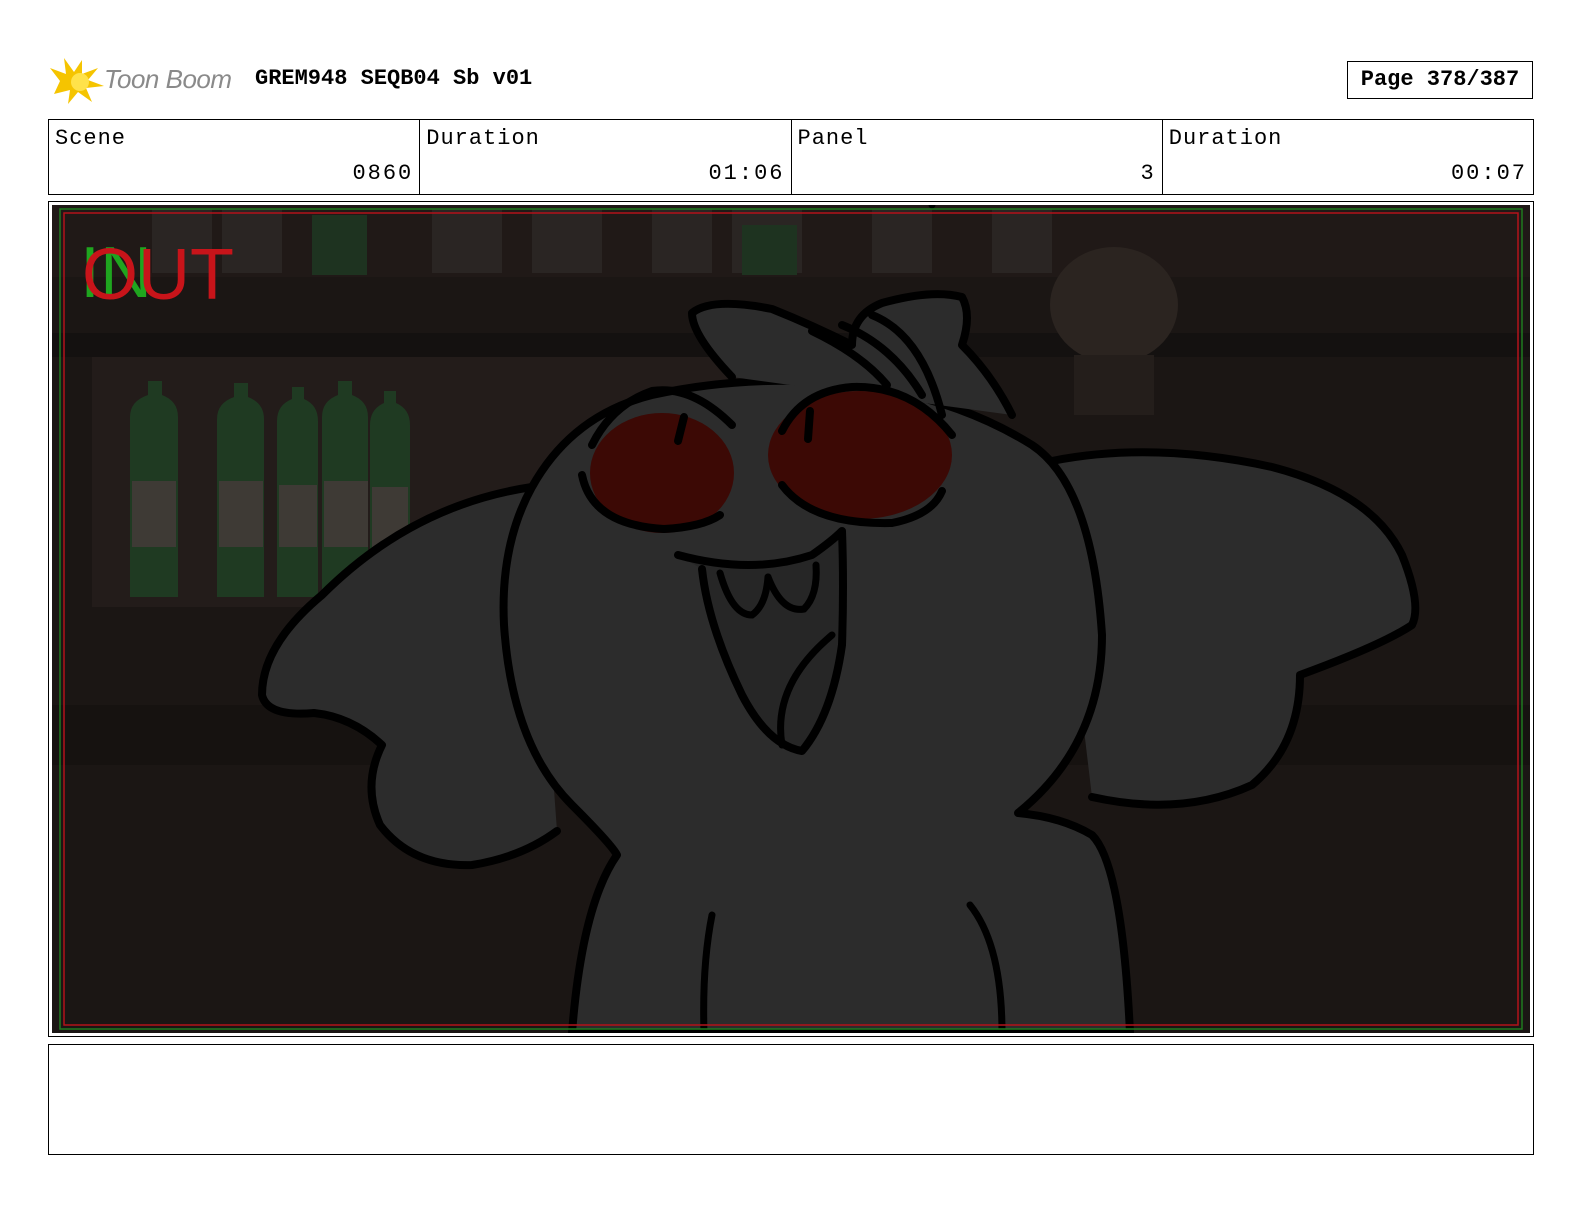 The height and width of the screenshot is (1224, 1584). I want to click on scene-duration-cell: Duration 01:06, so click(606, 157).